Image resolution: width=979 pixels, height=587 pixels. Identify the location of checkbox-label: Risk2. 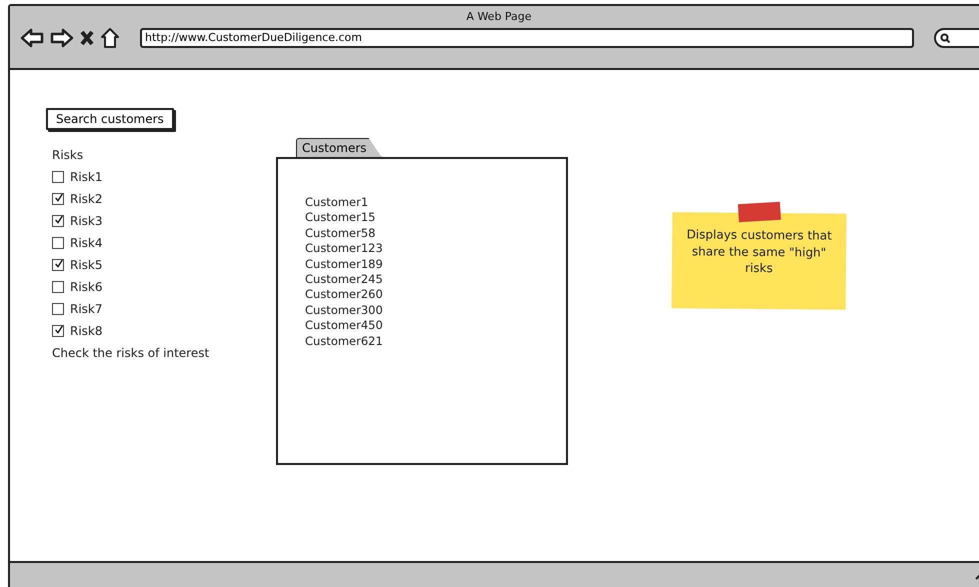
(86, 199).